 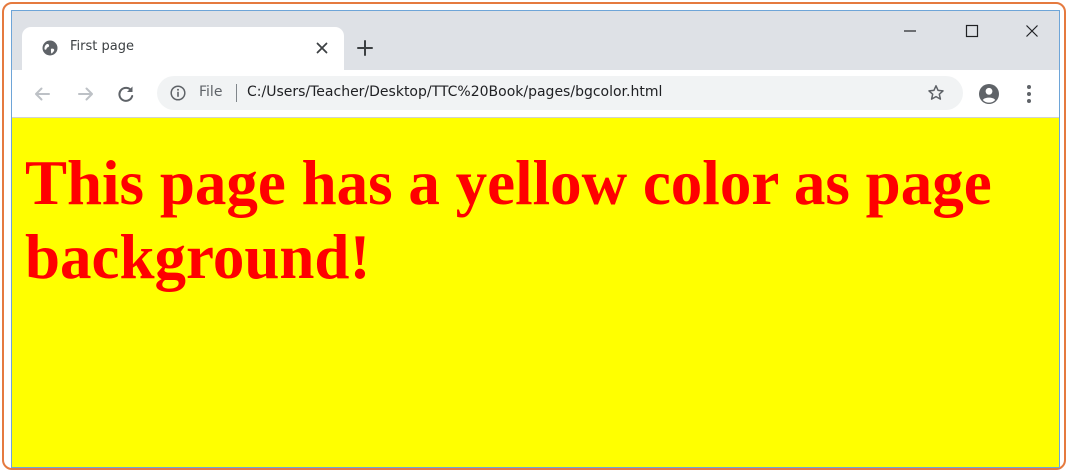 What do you see at coordinates (972, 31) in the screenshot?
I see `maximize-icon` at bounding box center [972, 31].